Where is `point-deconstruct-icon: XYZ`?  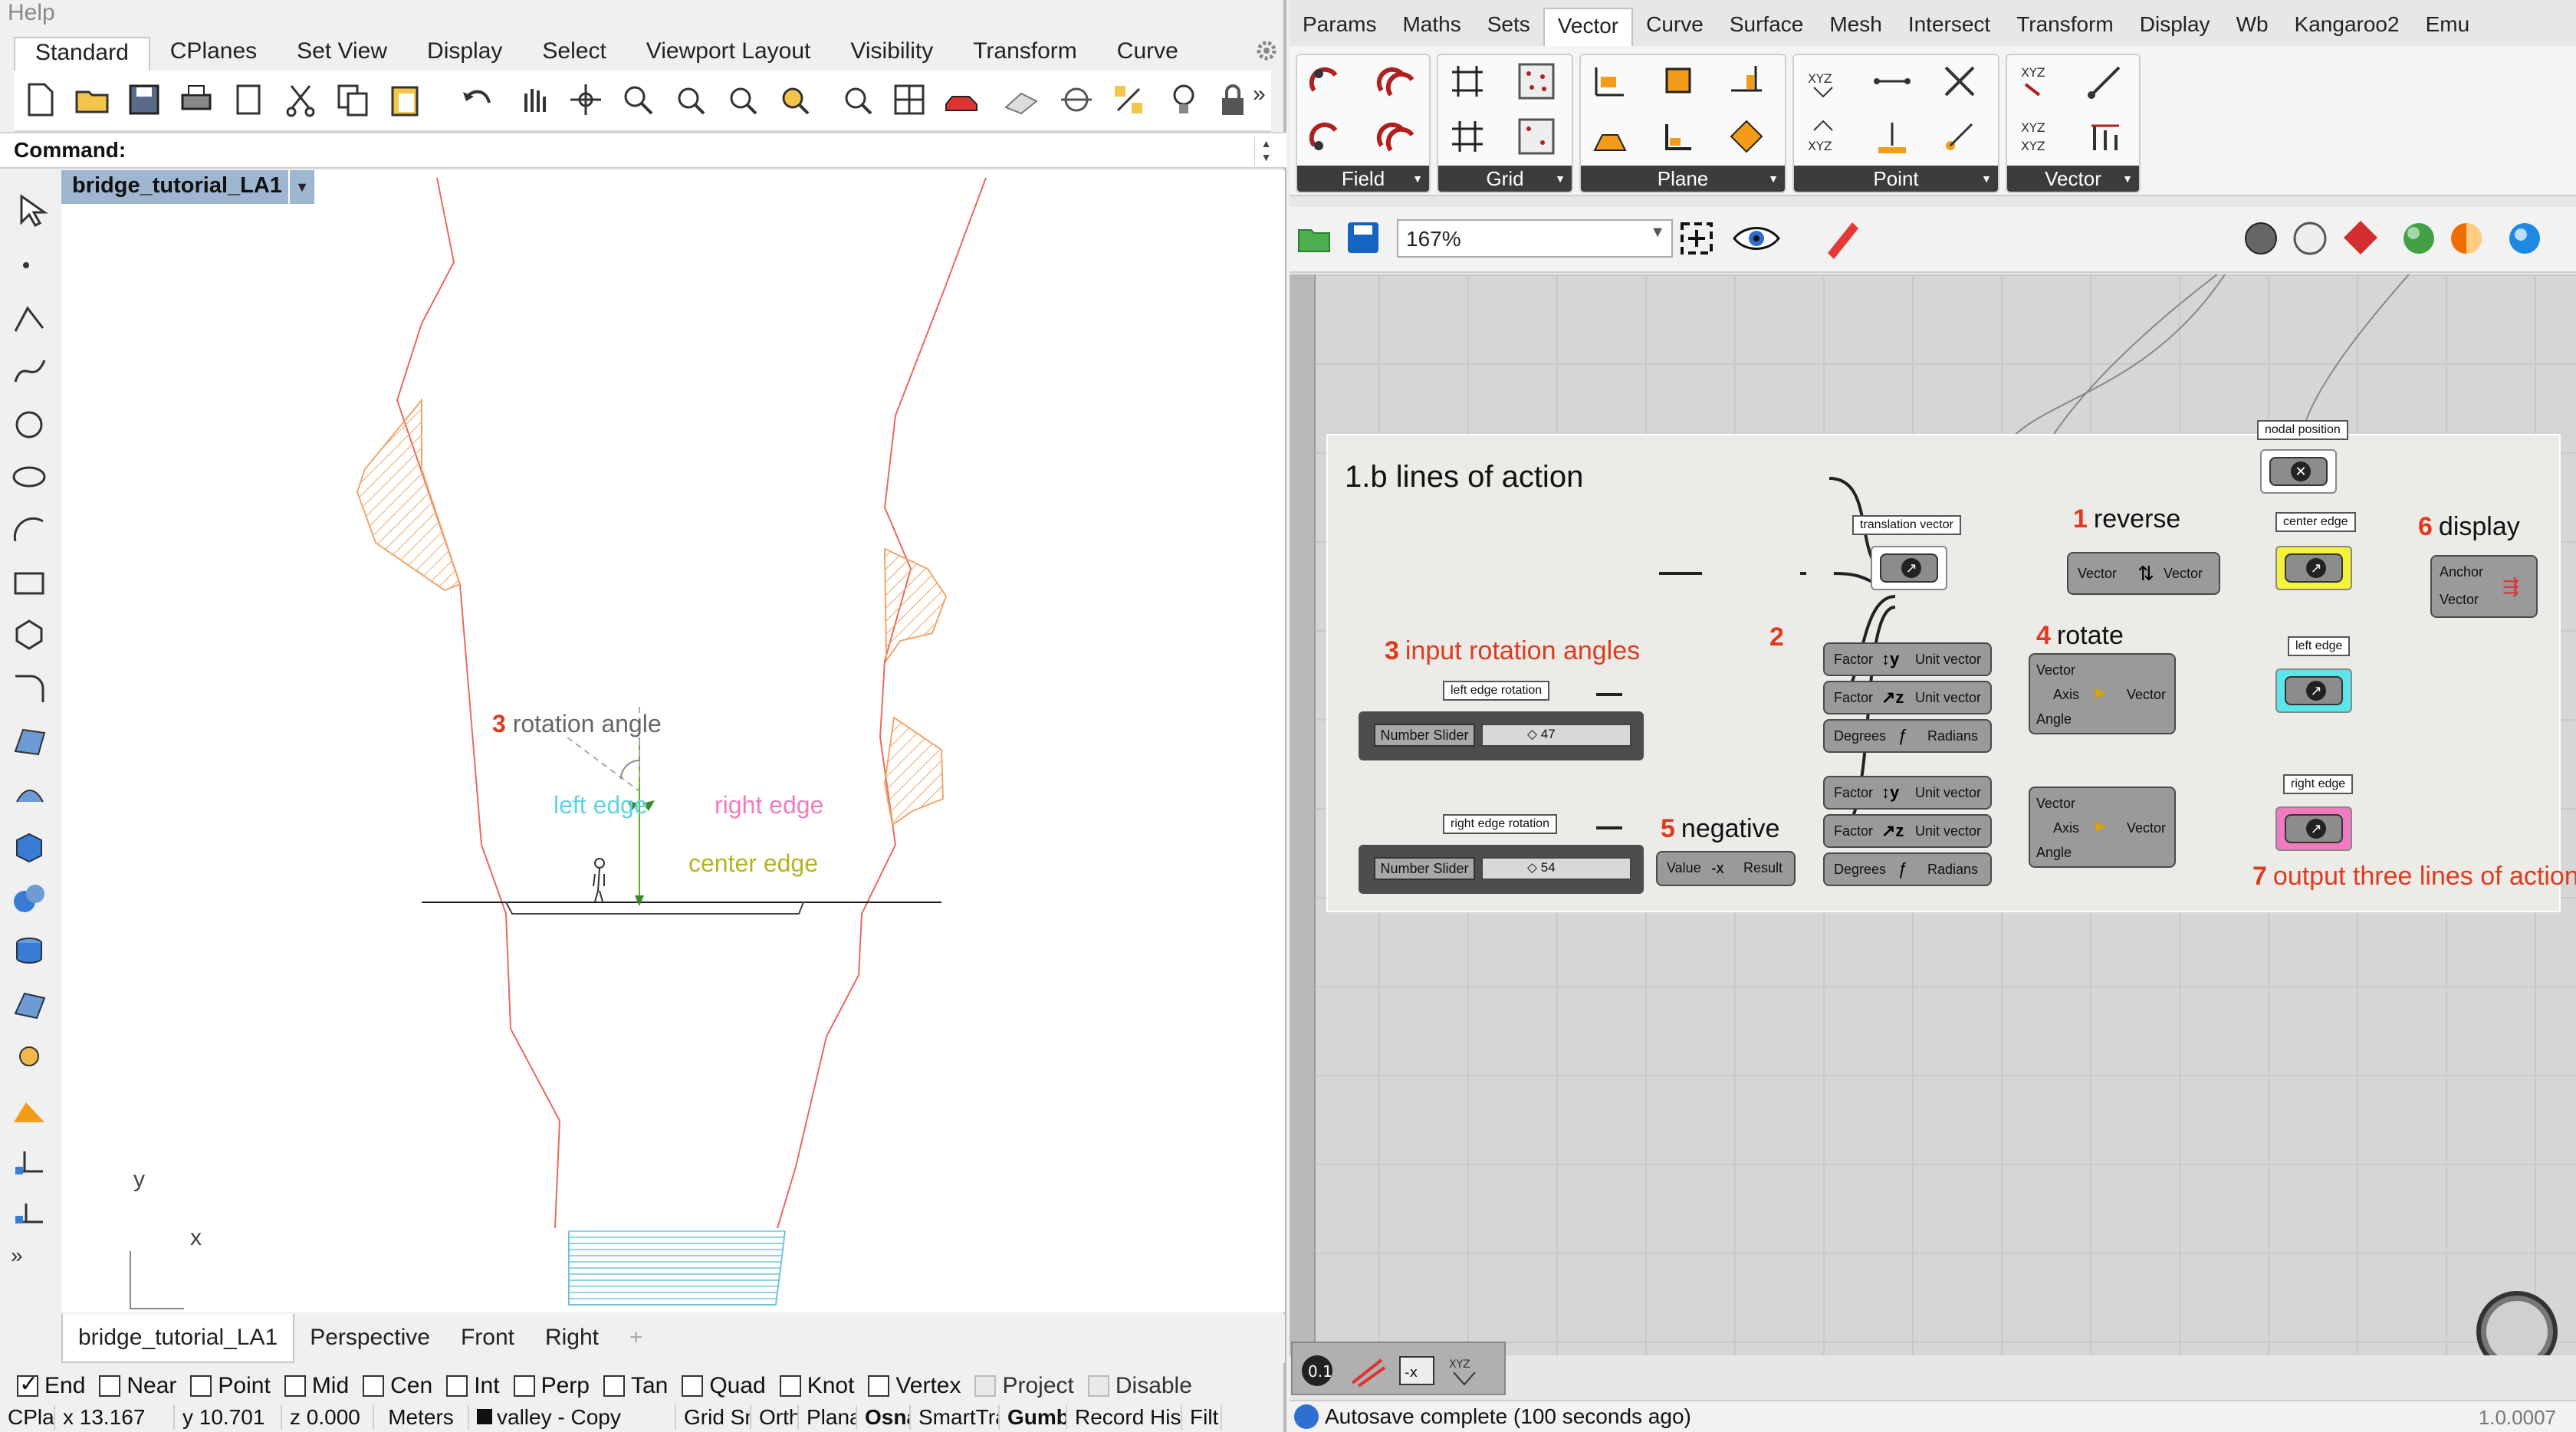
point-deconstruct-icon: XYZ is located at coordinates (1824, 136).